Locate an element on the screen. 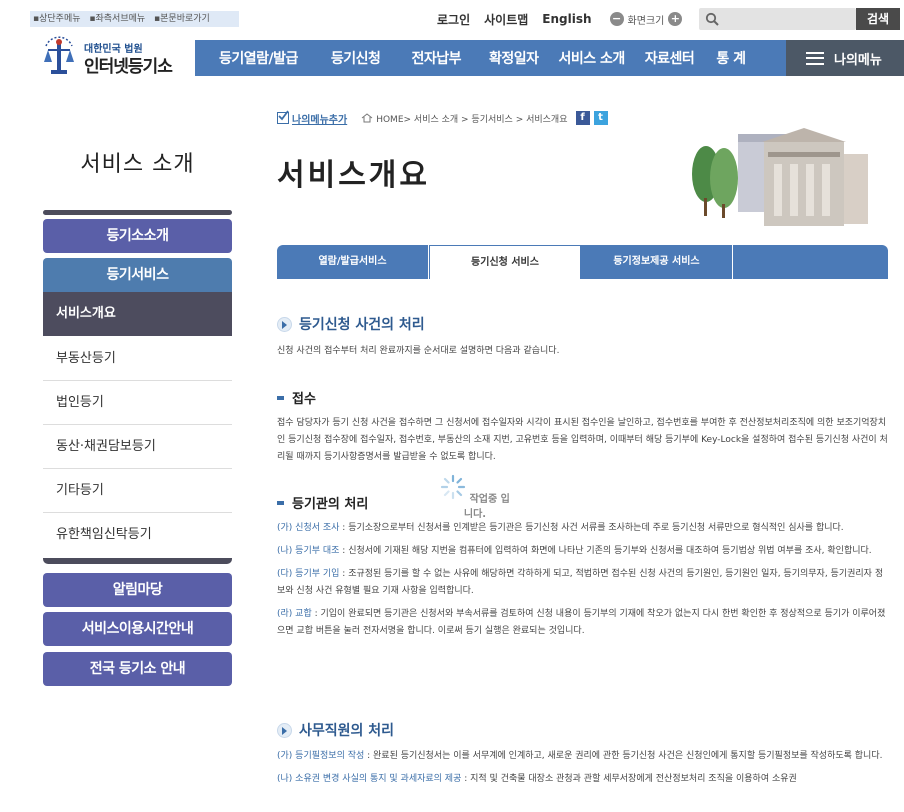  gnb-item-statistics: 통 계 is located at coordinates (731, 58).